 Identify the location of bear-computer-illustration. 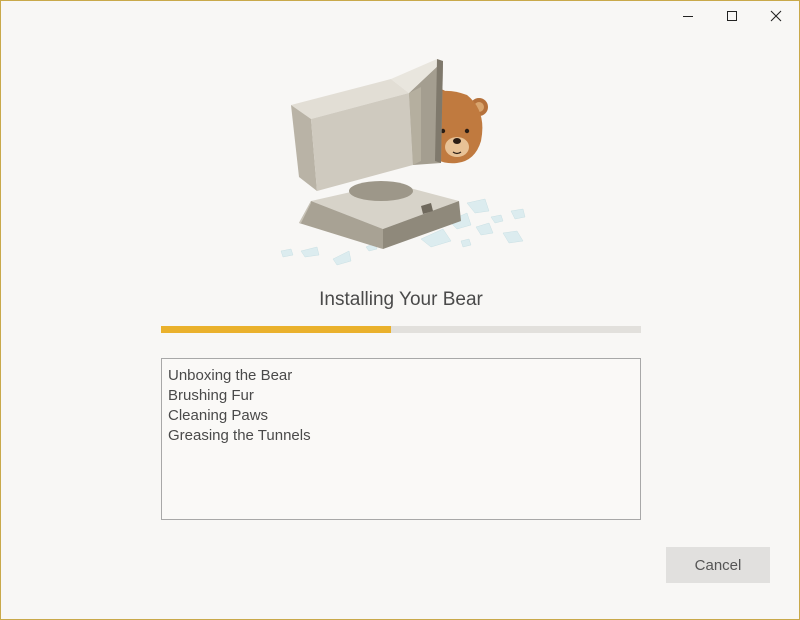
(403, 162).